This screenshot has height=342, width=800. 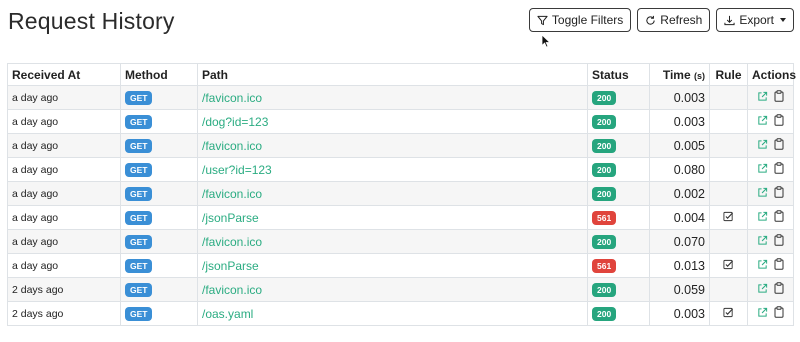 What do you see at coordinates (235, 122) in the screenshot?
I see `path-link: /dog?id=123` at bounding box center [235, 122].